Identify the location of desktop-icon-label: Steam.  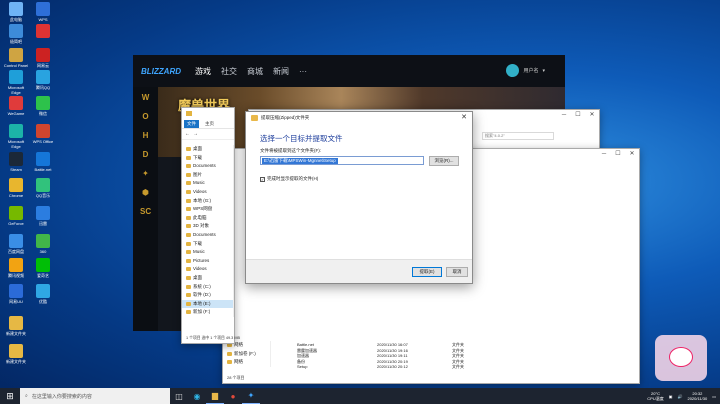
(16, 169).